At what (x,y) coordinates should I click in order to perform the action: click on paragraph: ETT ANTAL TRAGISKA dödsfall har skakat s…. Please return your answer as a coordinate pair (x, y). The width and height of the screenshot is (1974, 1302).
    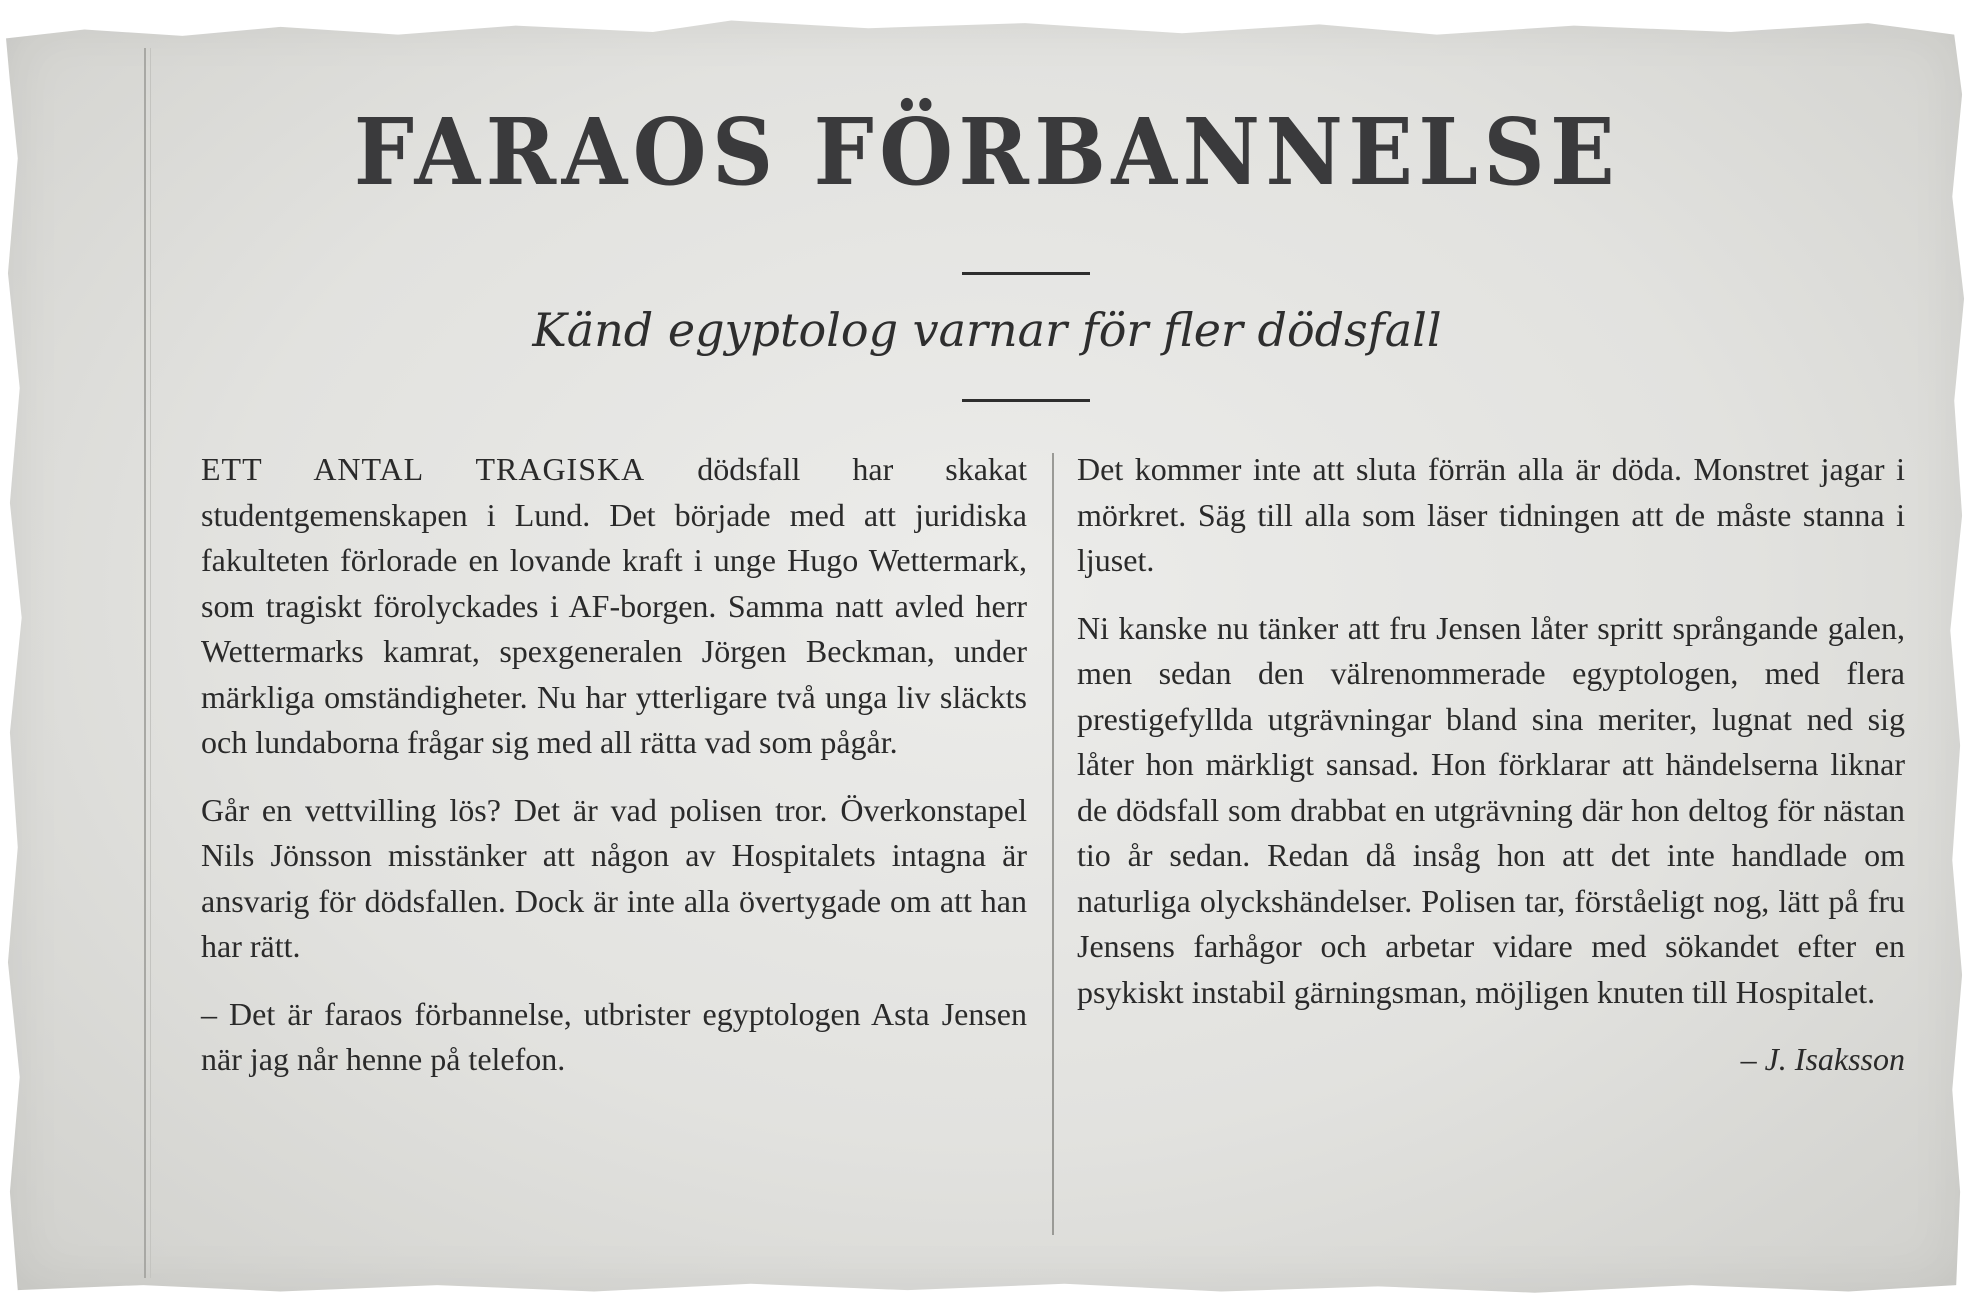
    Looking at the image, I should click on (614, 606).